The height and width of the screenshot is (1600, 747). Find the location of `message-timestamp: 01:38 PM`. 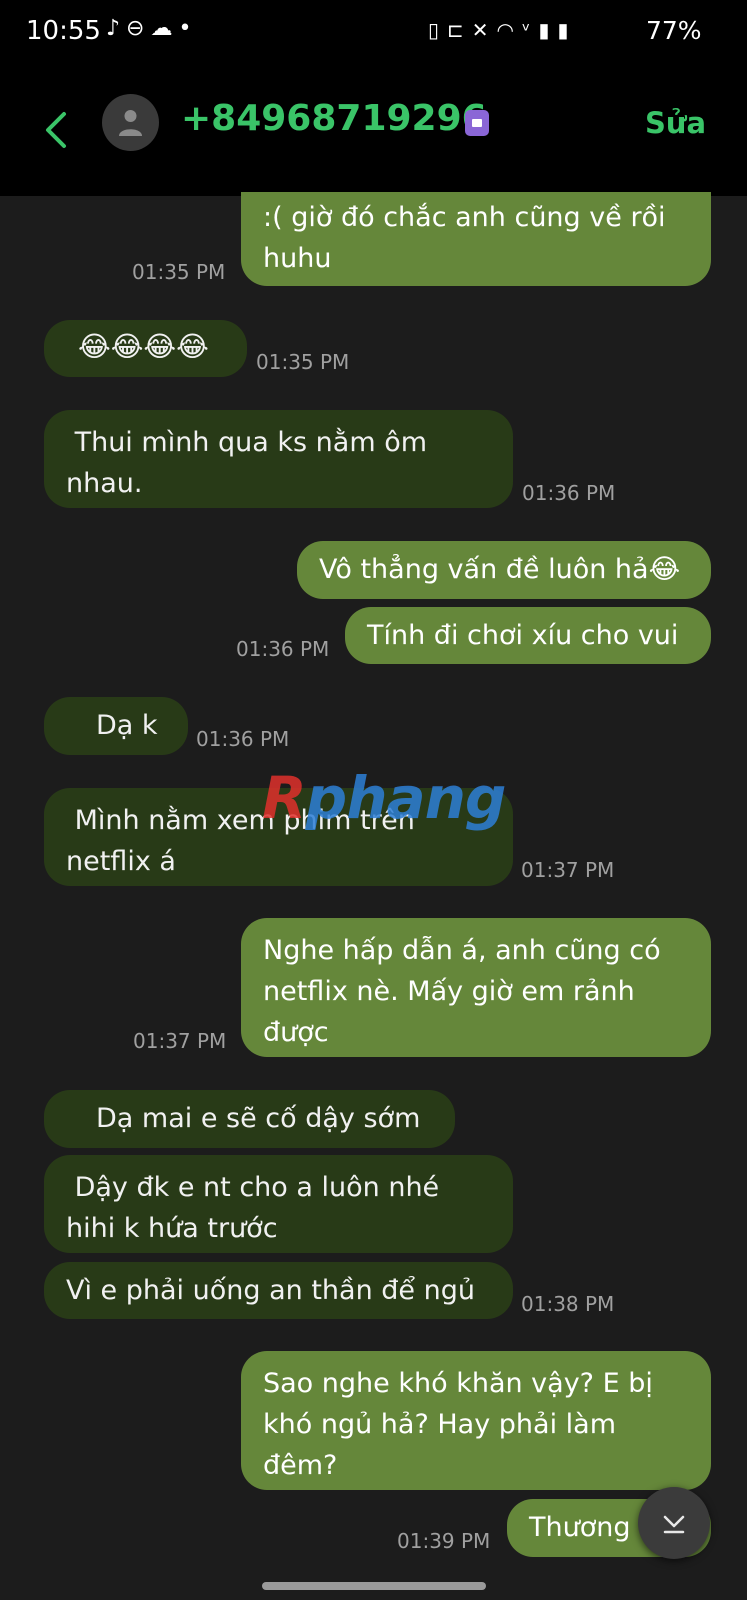

message-timestamp: 01:38 PM is located at coordinates (568, 1304).